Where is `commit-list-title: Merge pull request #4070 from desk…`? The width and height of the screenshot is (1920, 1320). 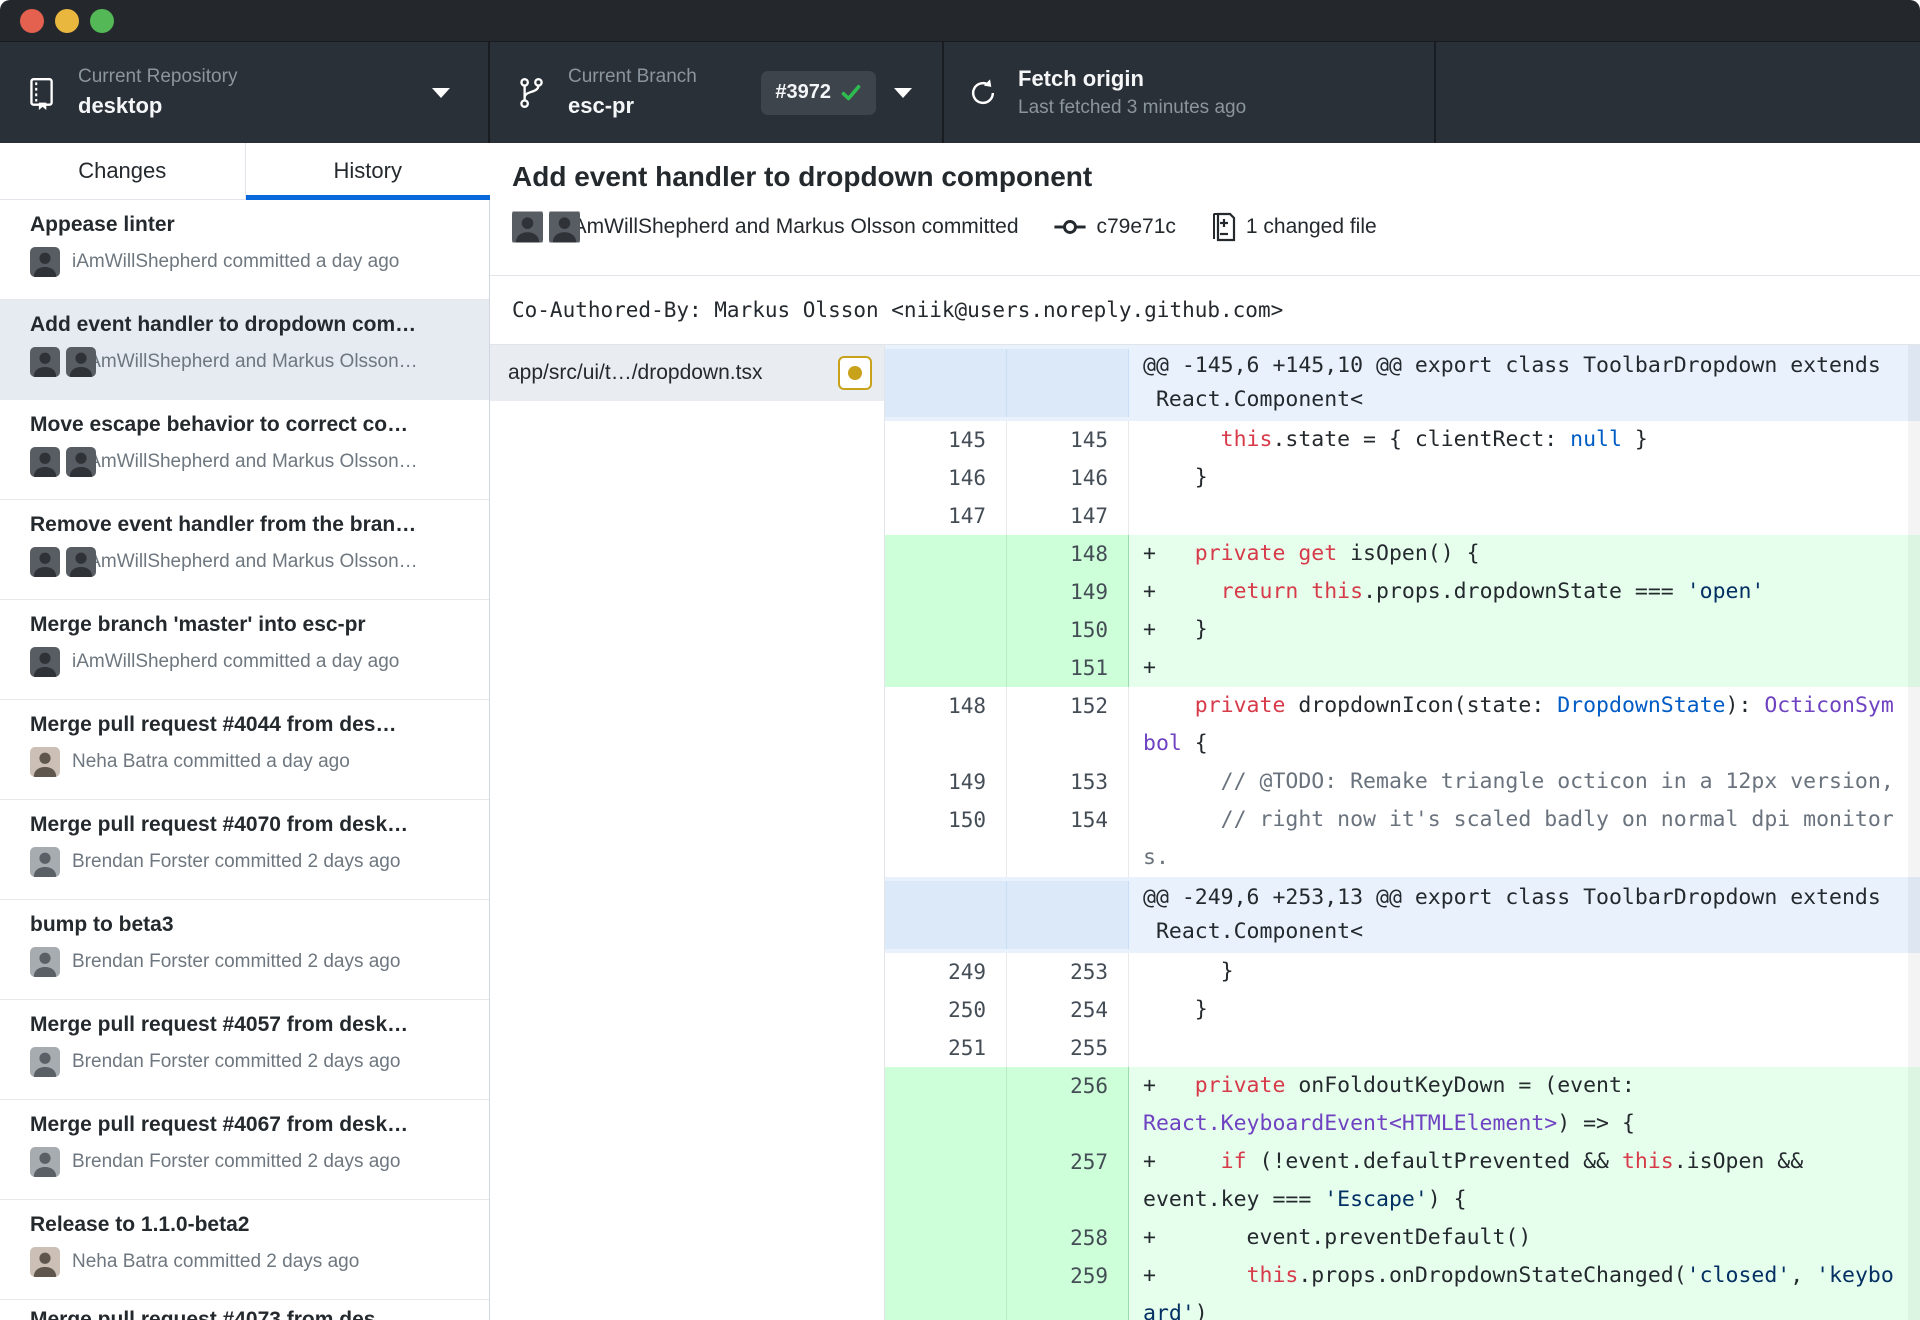
commit-list-title: Merge pull request #4070 from desk… is located at coordinates (219, 824).